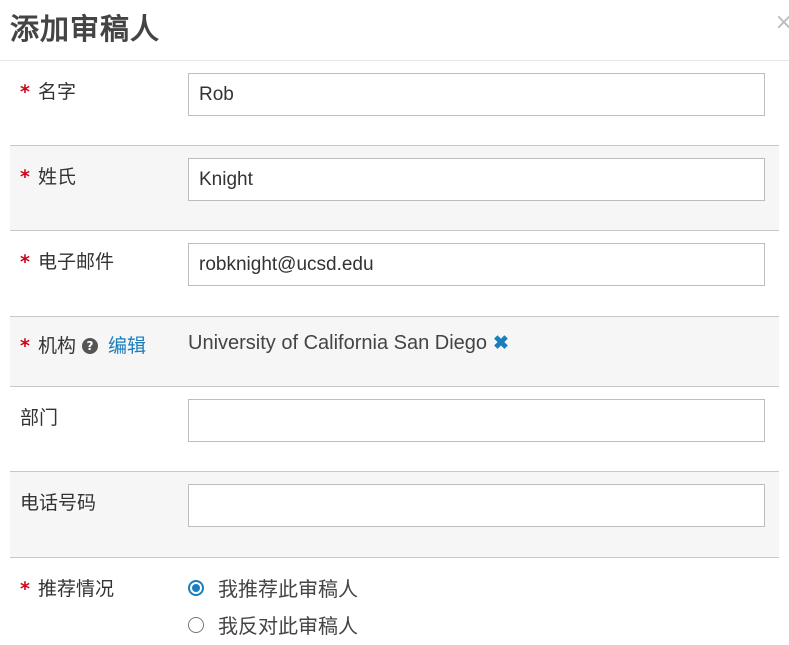 This screenshot has height=645, width=789. What do you see at coordinates (476, 505) in the screenshot?
I see `phone-input` at bounding box center [476, 505].